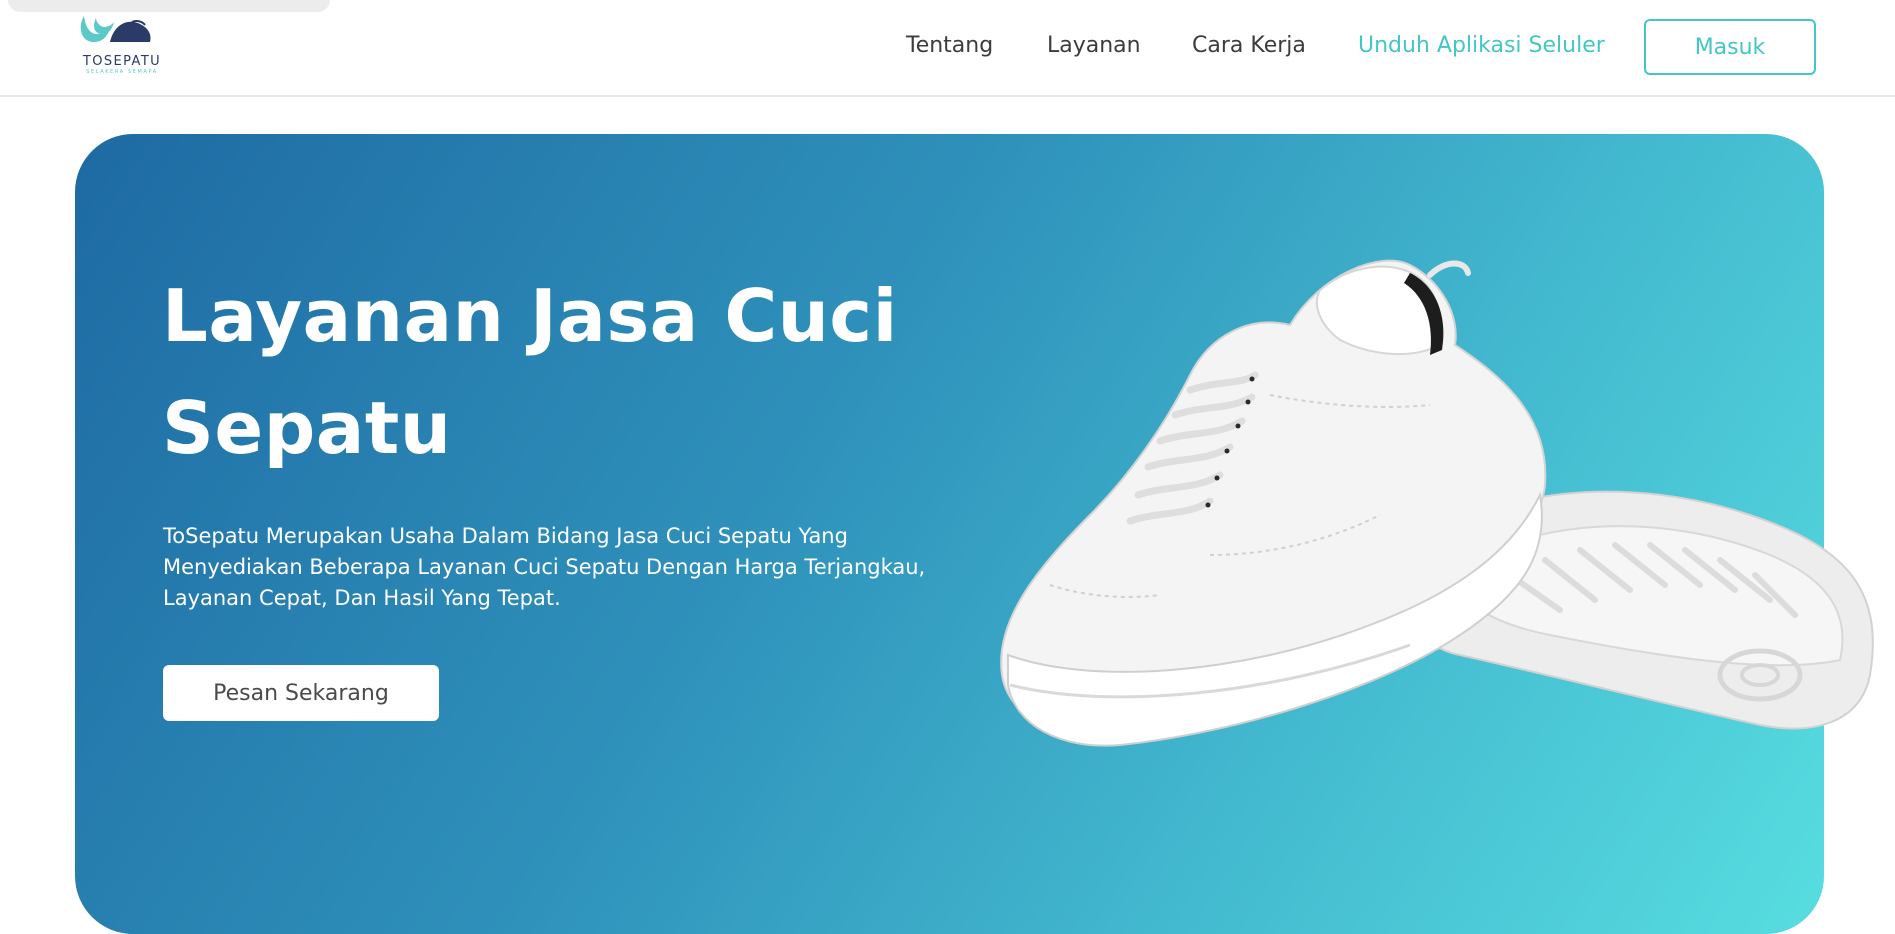 The height and width of the screenshot is (934, 1895). What do you see at coordinates (1094, 45) in the screenshot?
I see `nav-link-layanan: Layanan` at bounding box center [1094, 45].